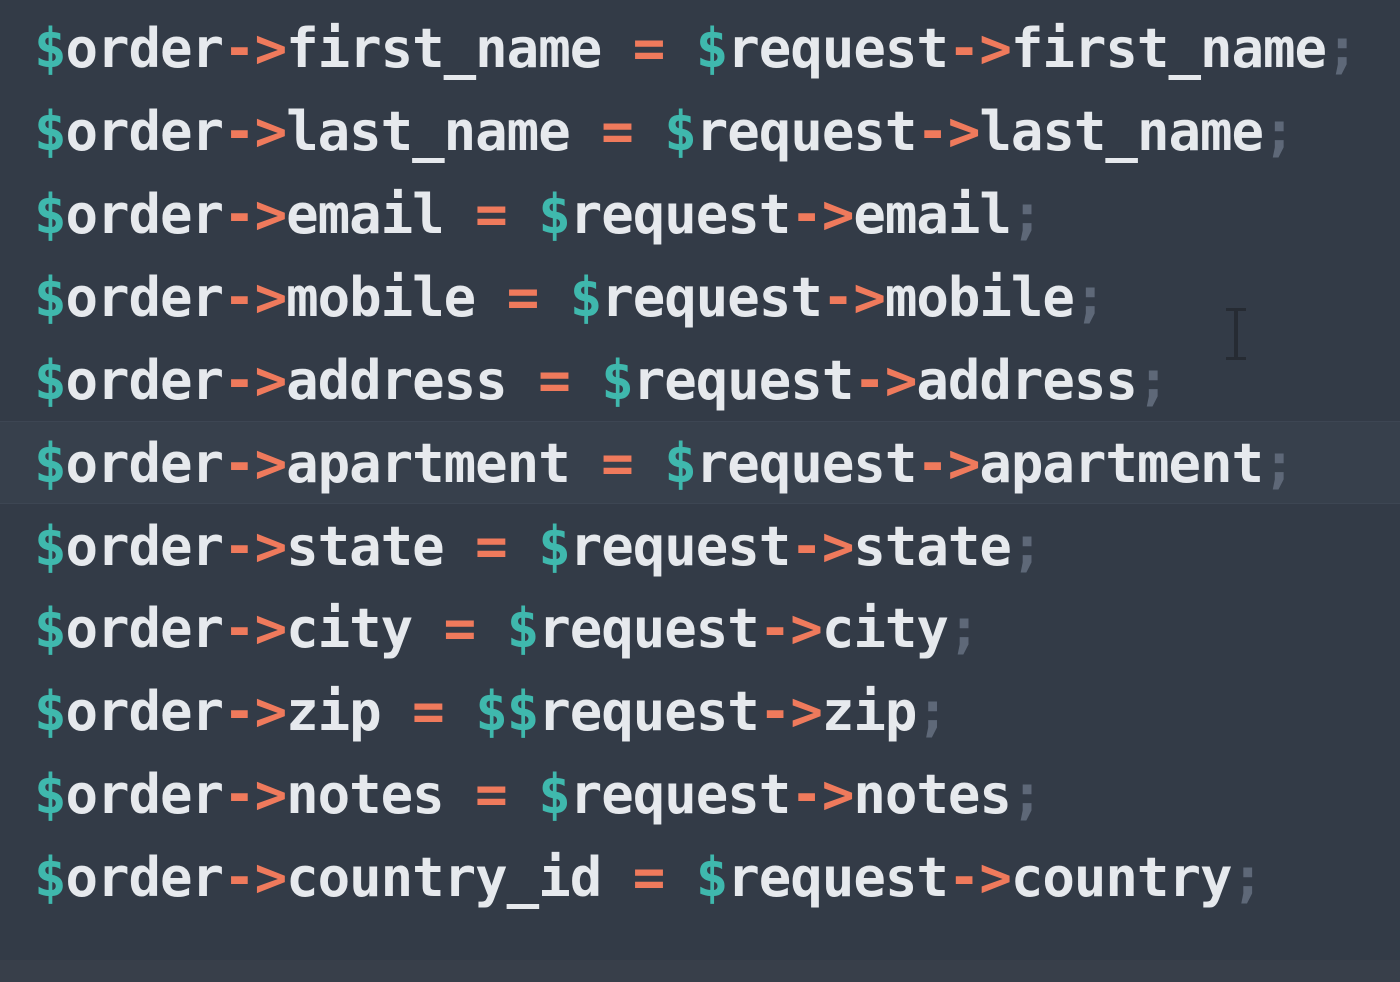 The height and width of the screenshot is (982, 1400). I want to click on code-line-active: $order->apartment = $request->apartment;, so click(700, 462).